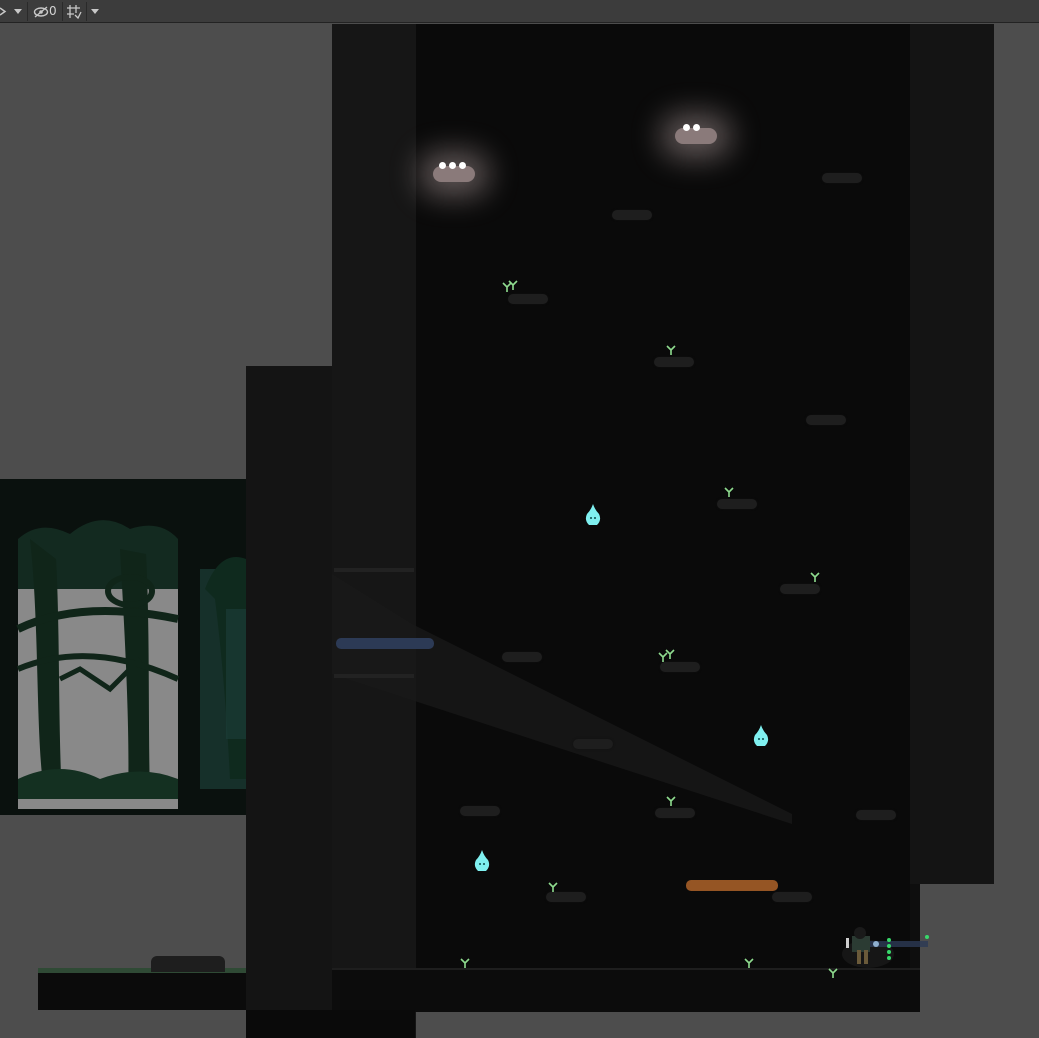 The height and width of the screenshot is (1038, 1039). I want to click on visibility-hidden-icon, so click(41, 11).